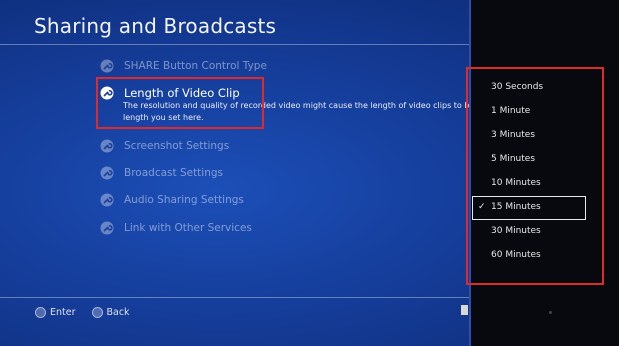 Image resolution: width=619 pixels, height=346 pixels. Describe the element at coordinates (550, 312) in the screenshot. I see `status-dot` at that location.